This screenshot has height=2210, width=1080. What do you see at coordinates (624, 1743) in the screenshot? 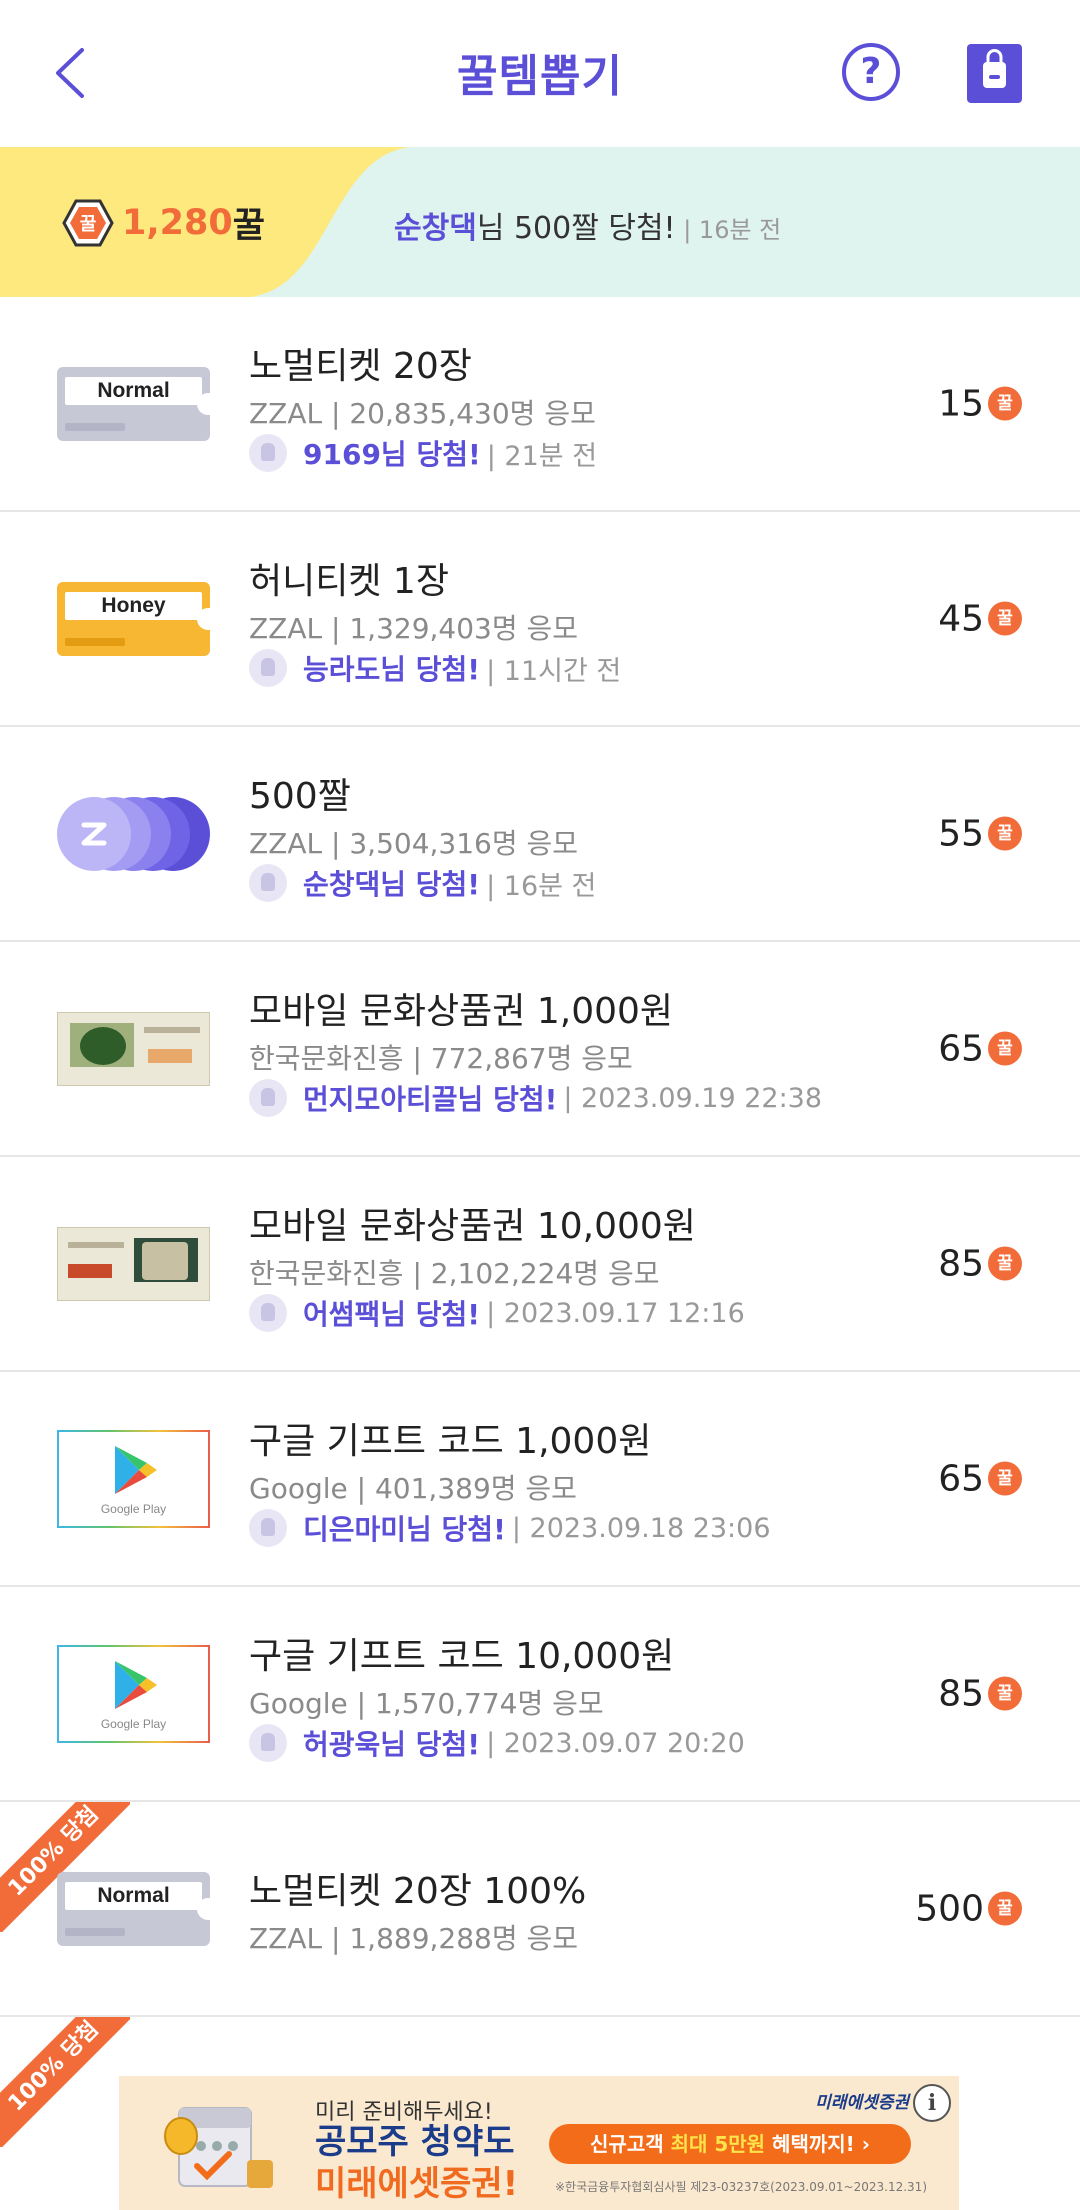
I see `winner-time-value: 2023.09.07 20:20` at bounding box center [624, 1743].